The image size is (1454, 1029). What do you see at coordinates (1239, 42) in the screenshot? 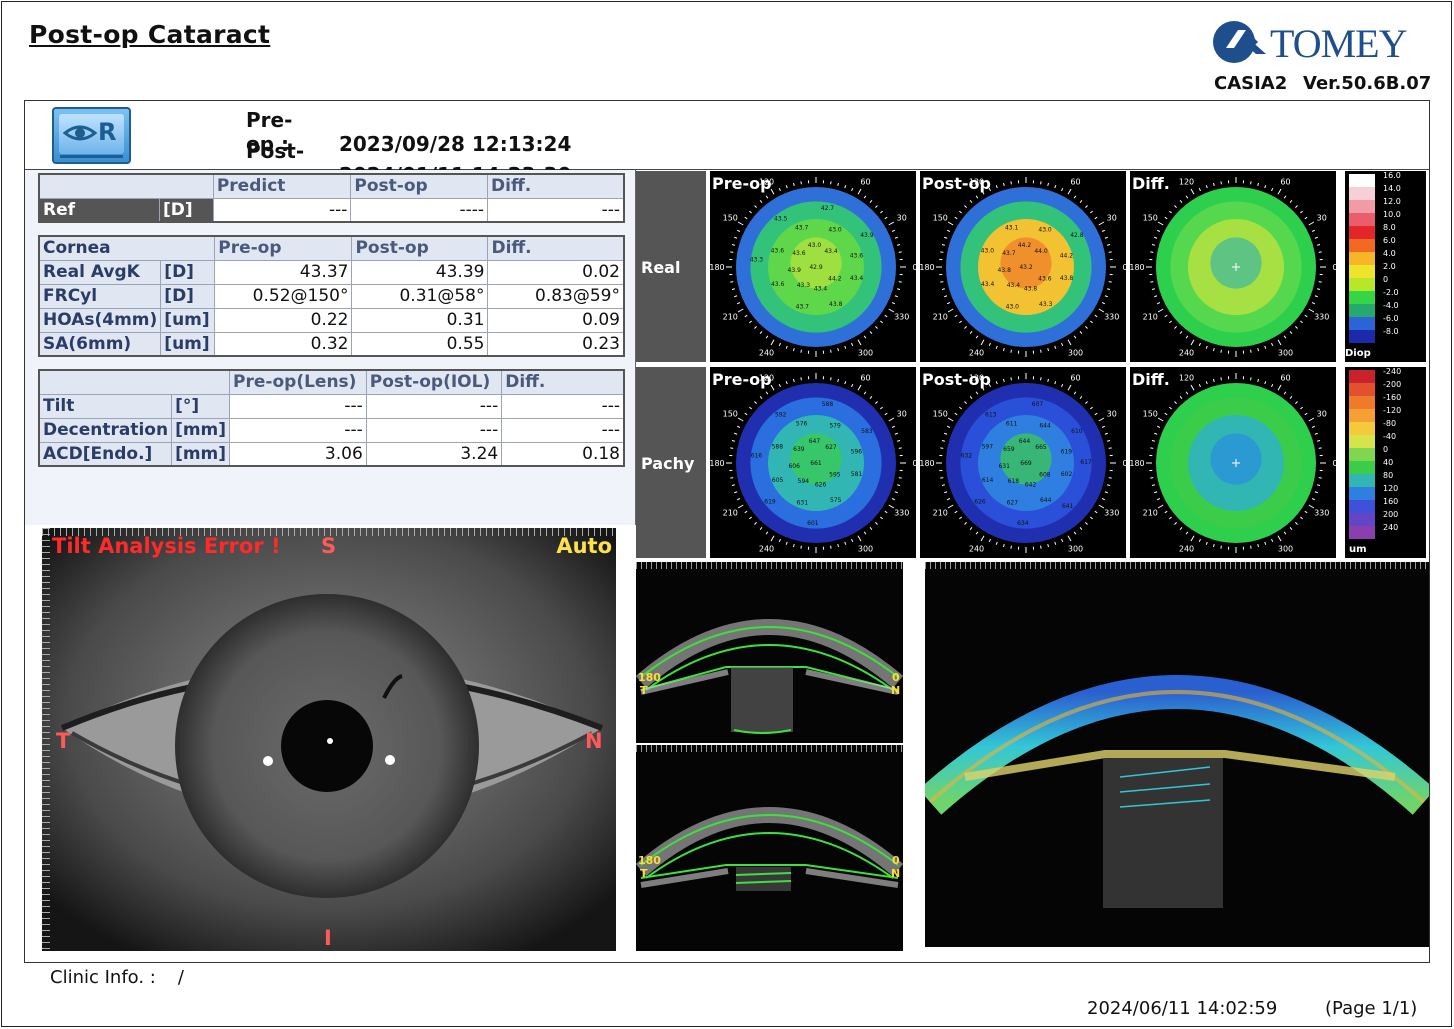
I see `tomey-logo-icon` at bounding box center [1239, 42].